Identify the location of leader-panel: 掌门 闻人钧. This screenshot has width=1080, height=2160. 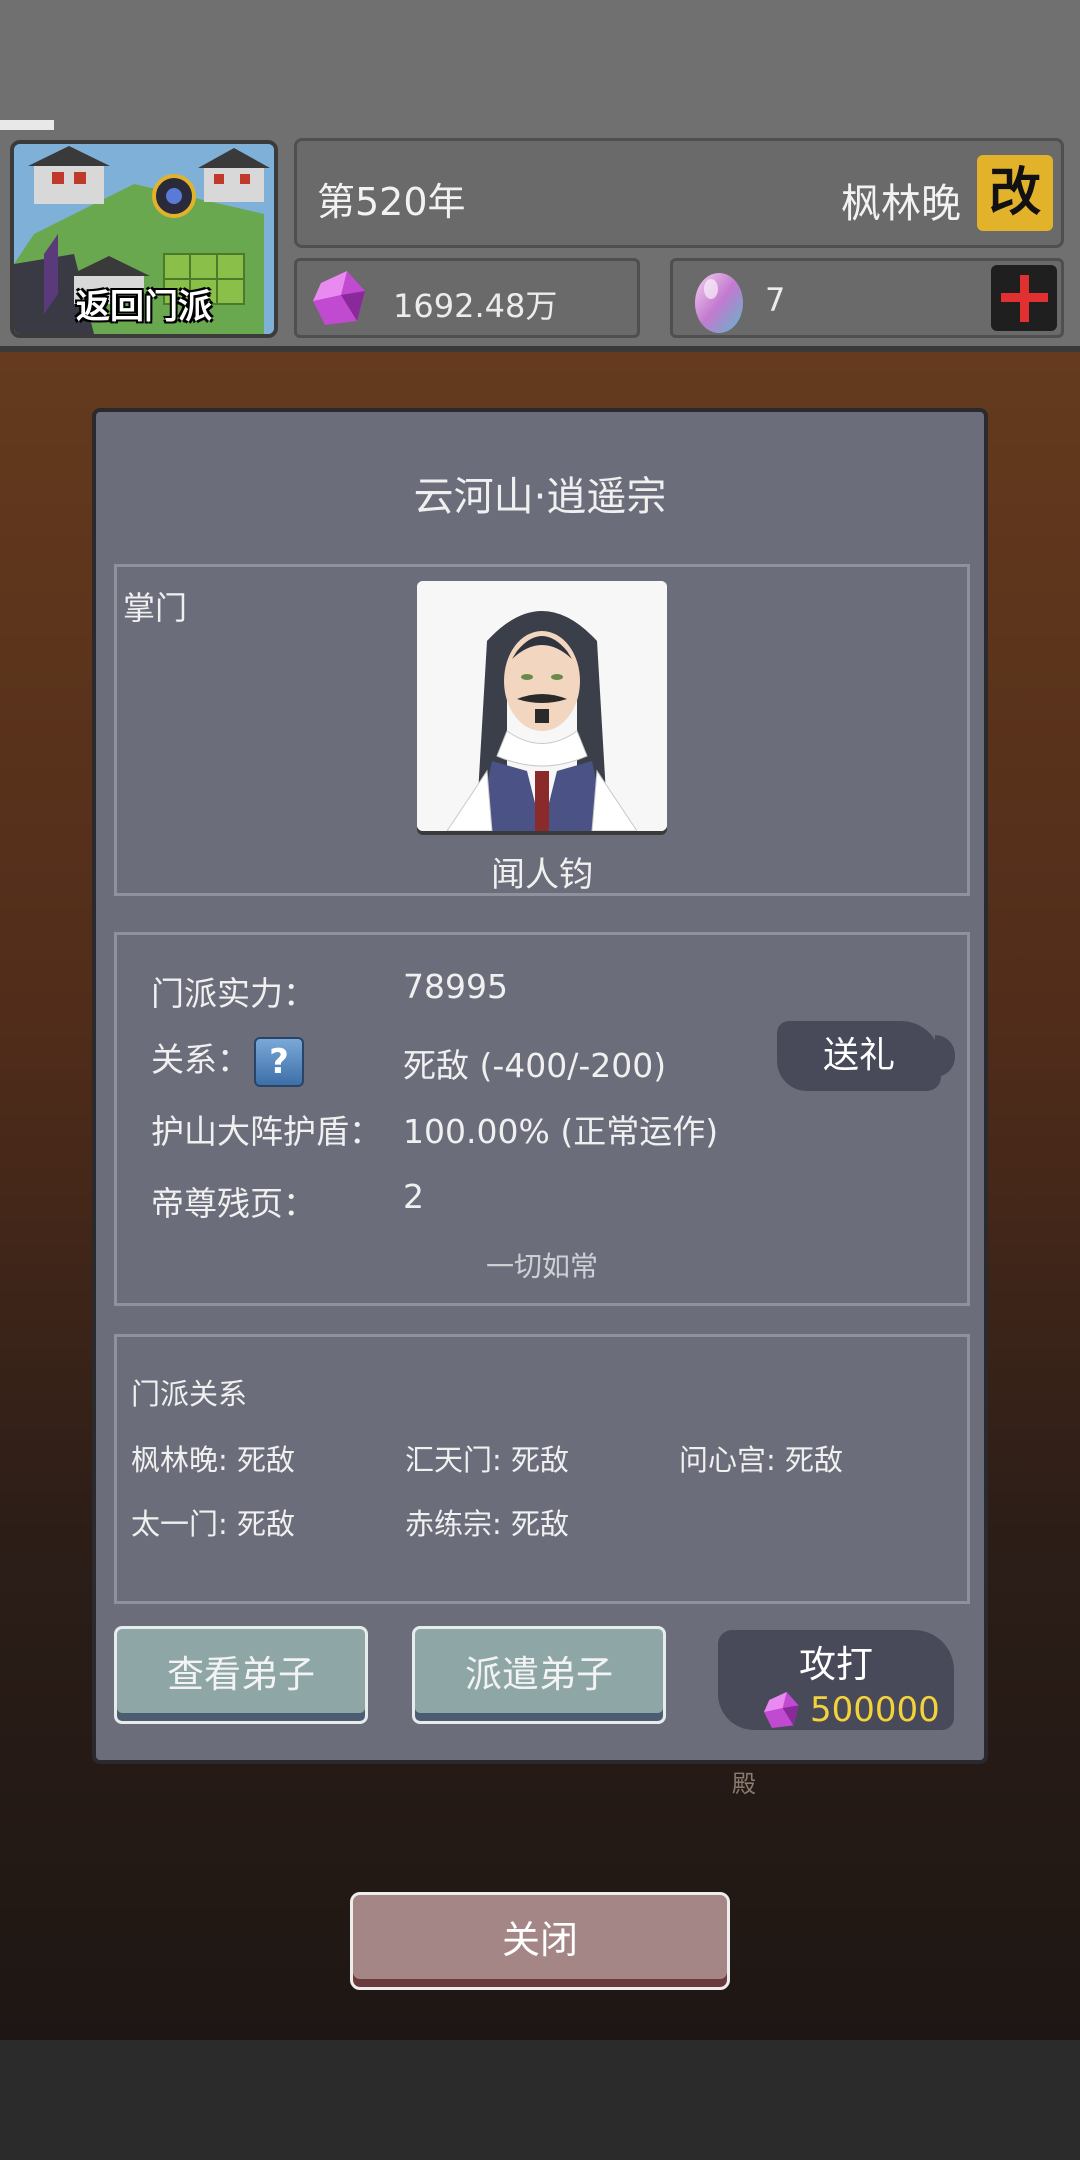
(542, 730).